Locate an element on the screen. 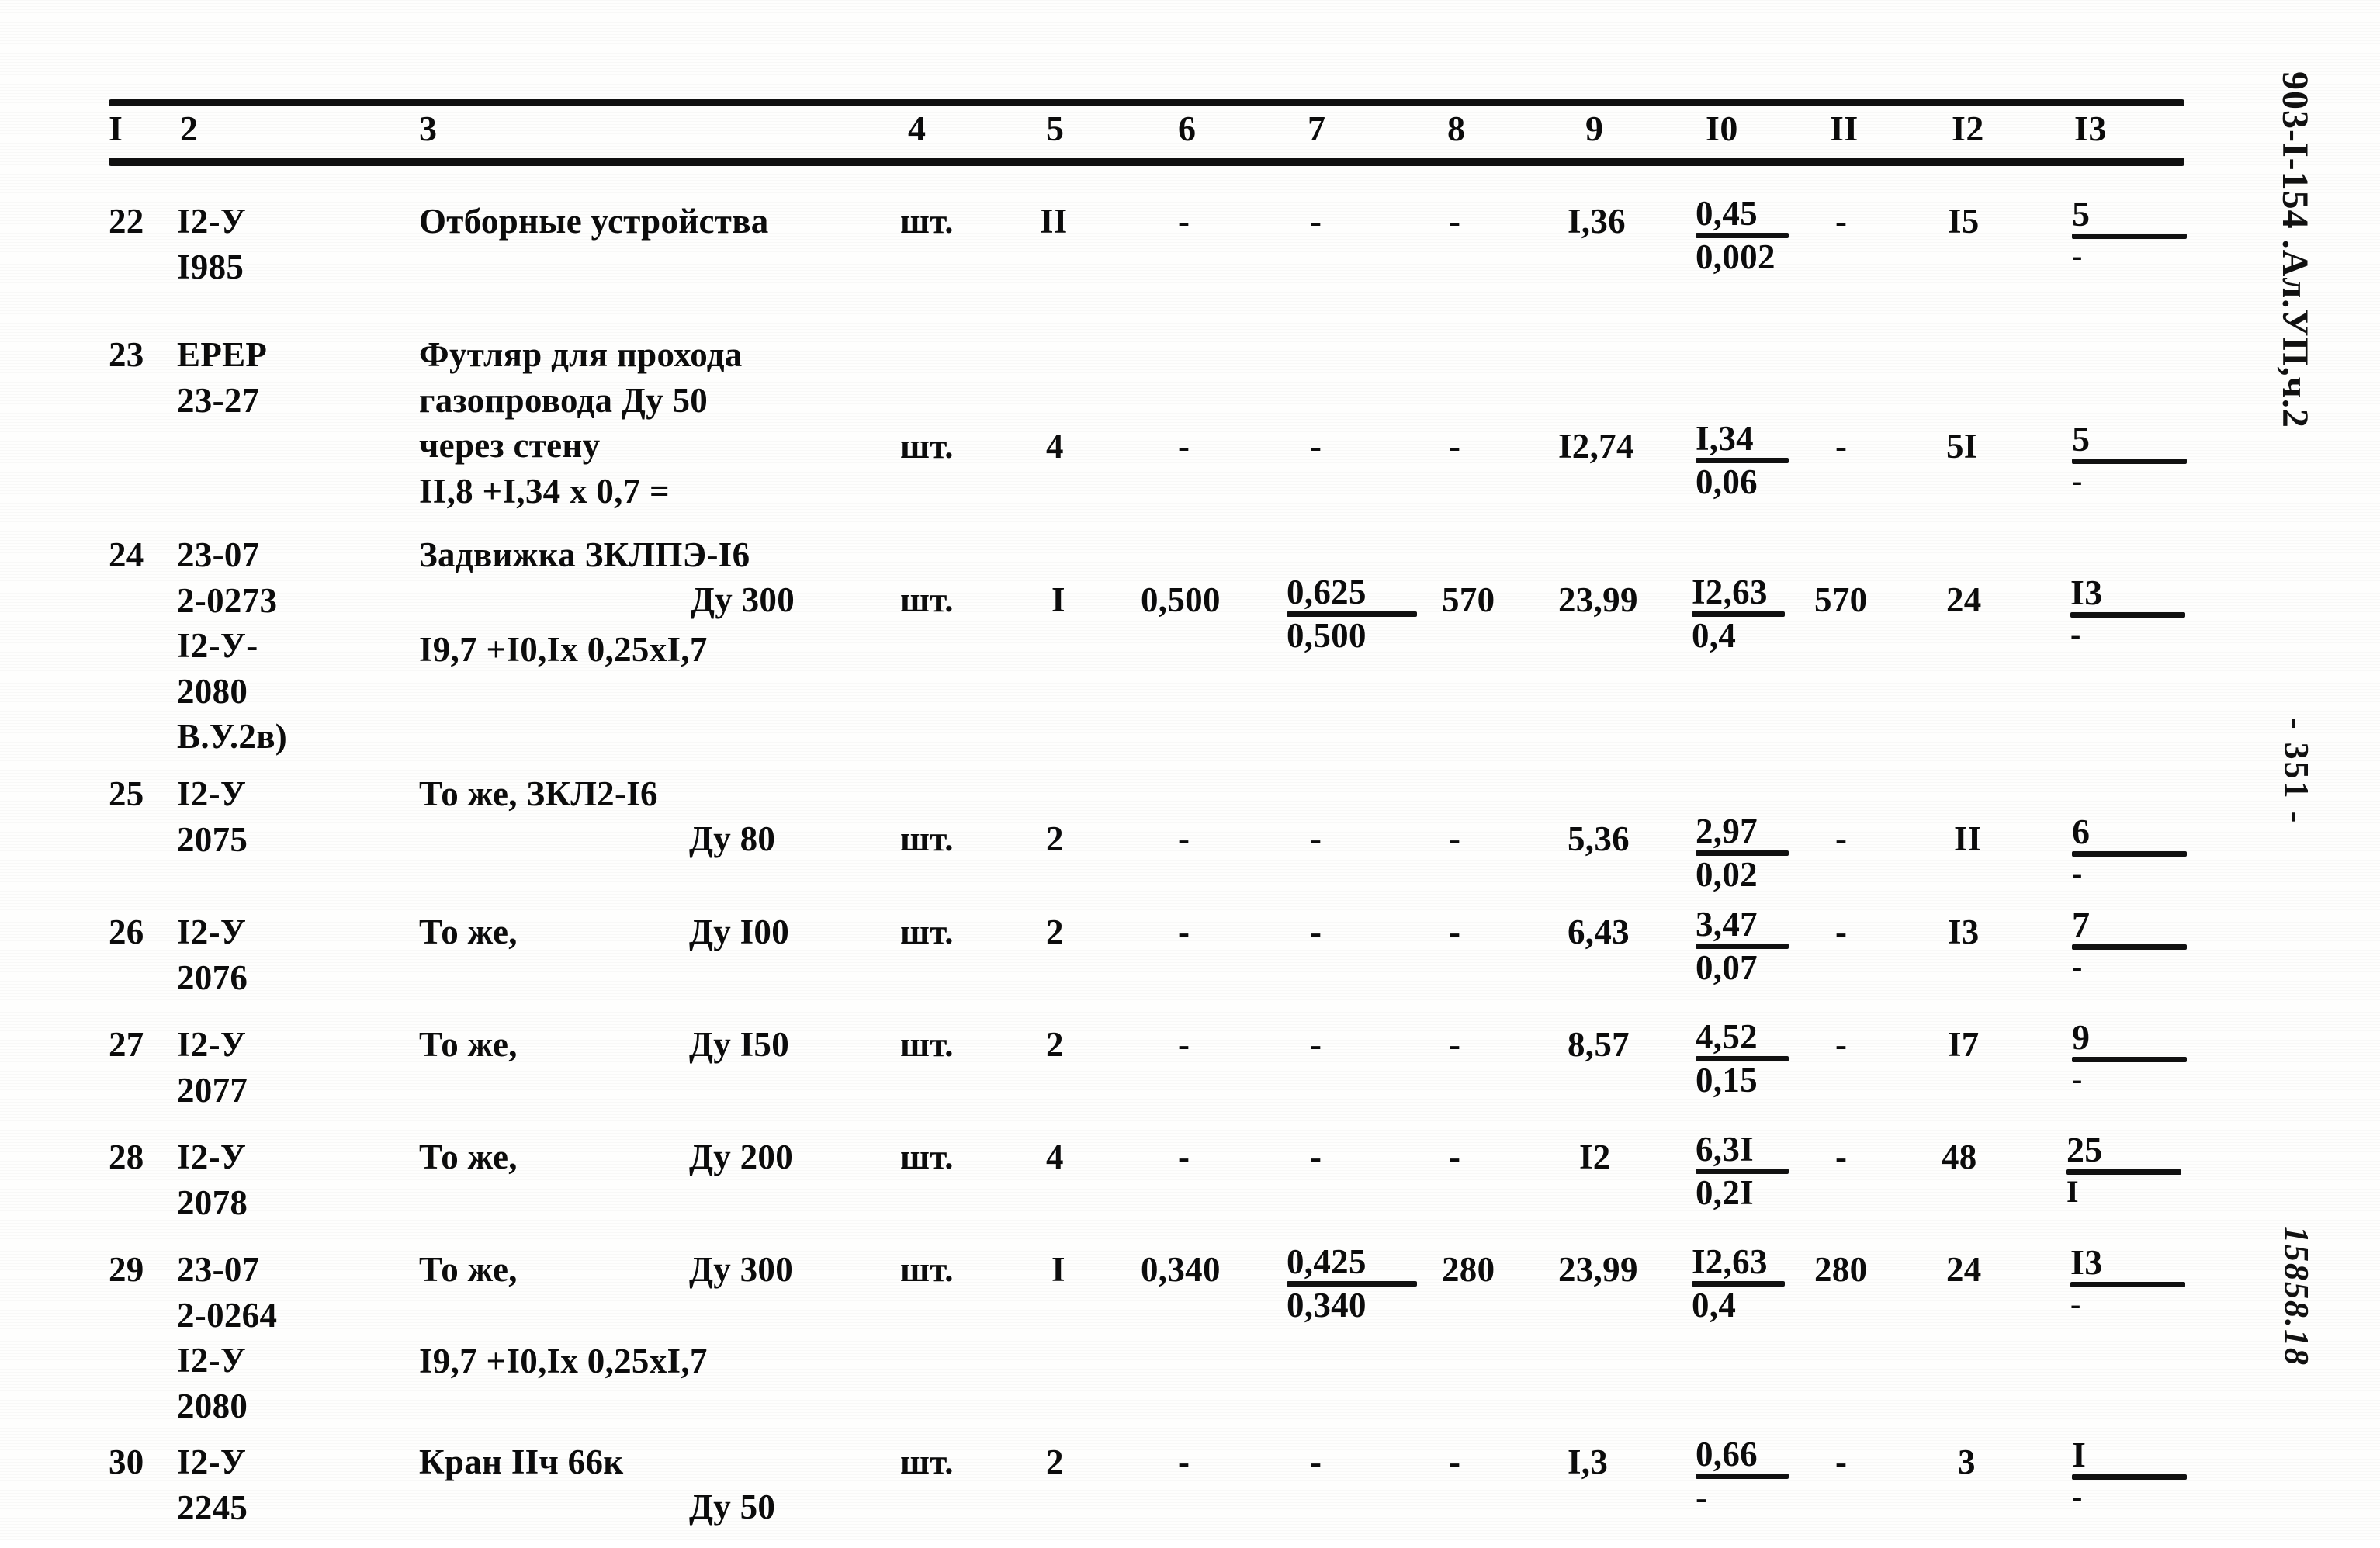 Image resolution: width=2380 pixels, height=1548 pixels. row-col10-denominator: 0,02 is located at coordinates (1727, 874).